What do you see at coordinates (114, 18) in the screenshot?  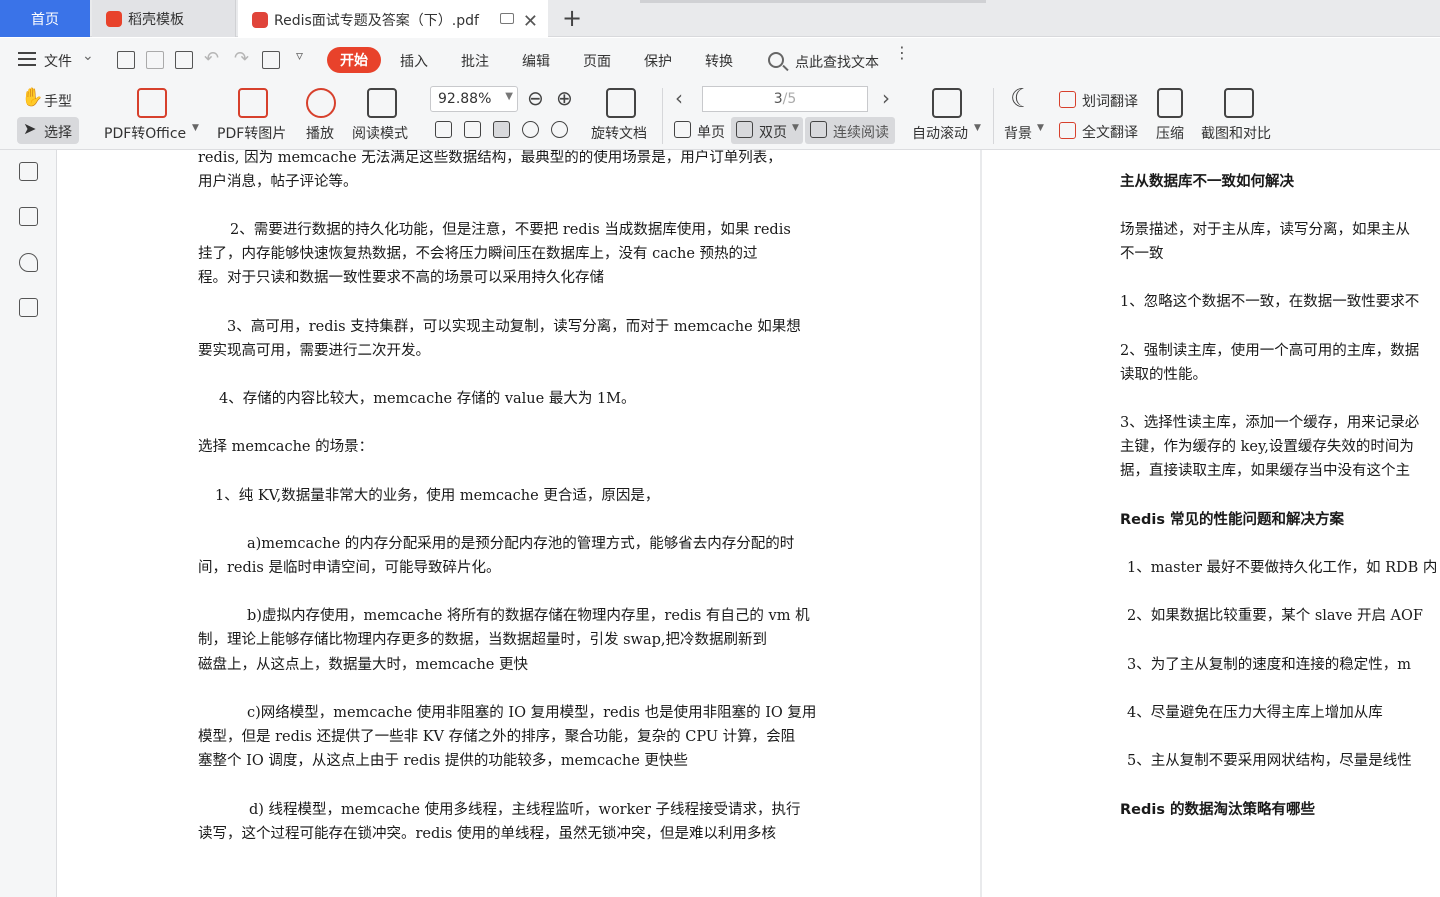 I see `docer-logo-icon` at bounding box center [114, 18].